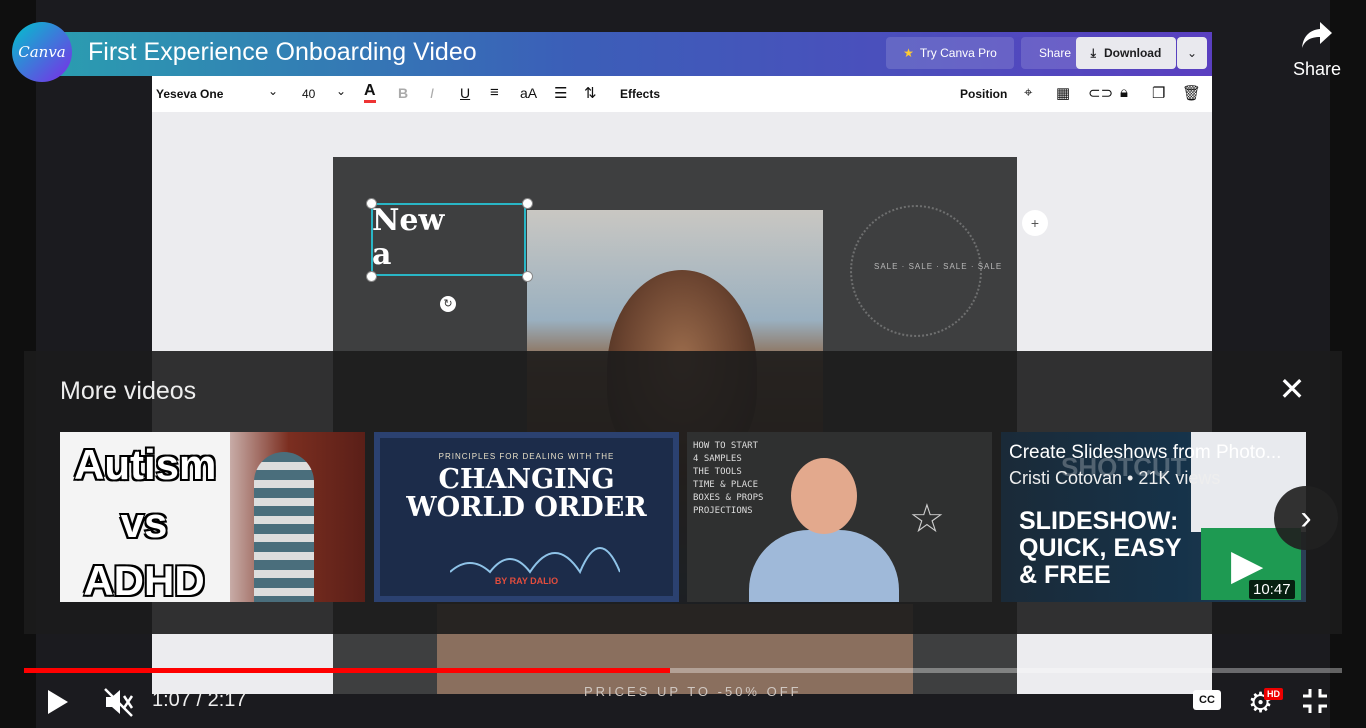  I want to click on textbox-content: New a, so click(408, 237).